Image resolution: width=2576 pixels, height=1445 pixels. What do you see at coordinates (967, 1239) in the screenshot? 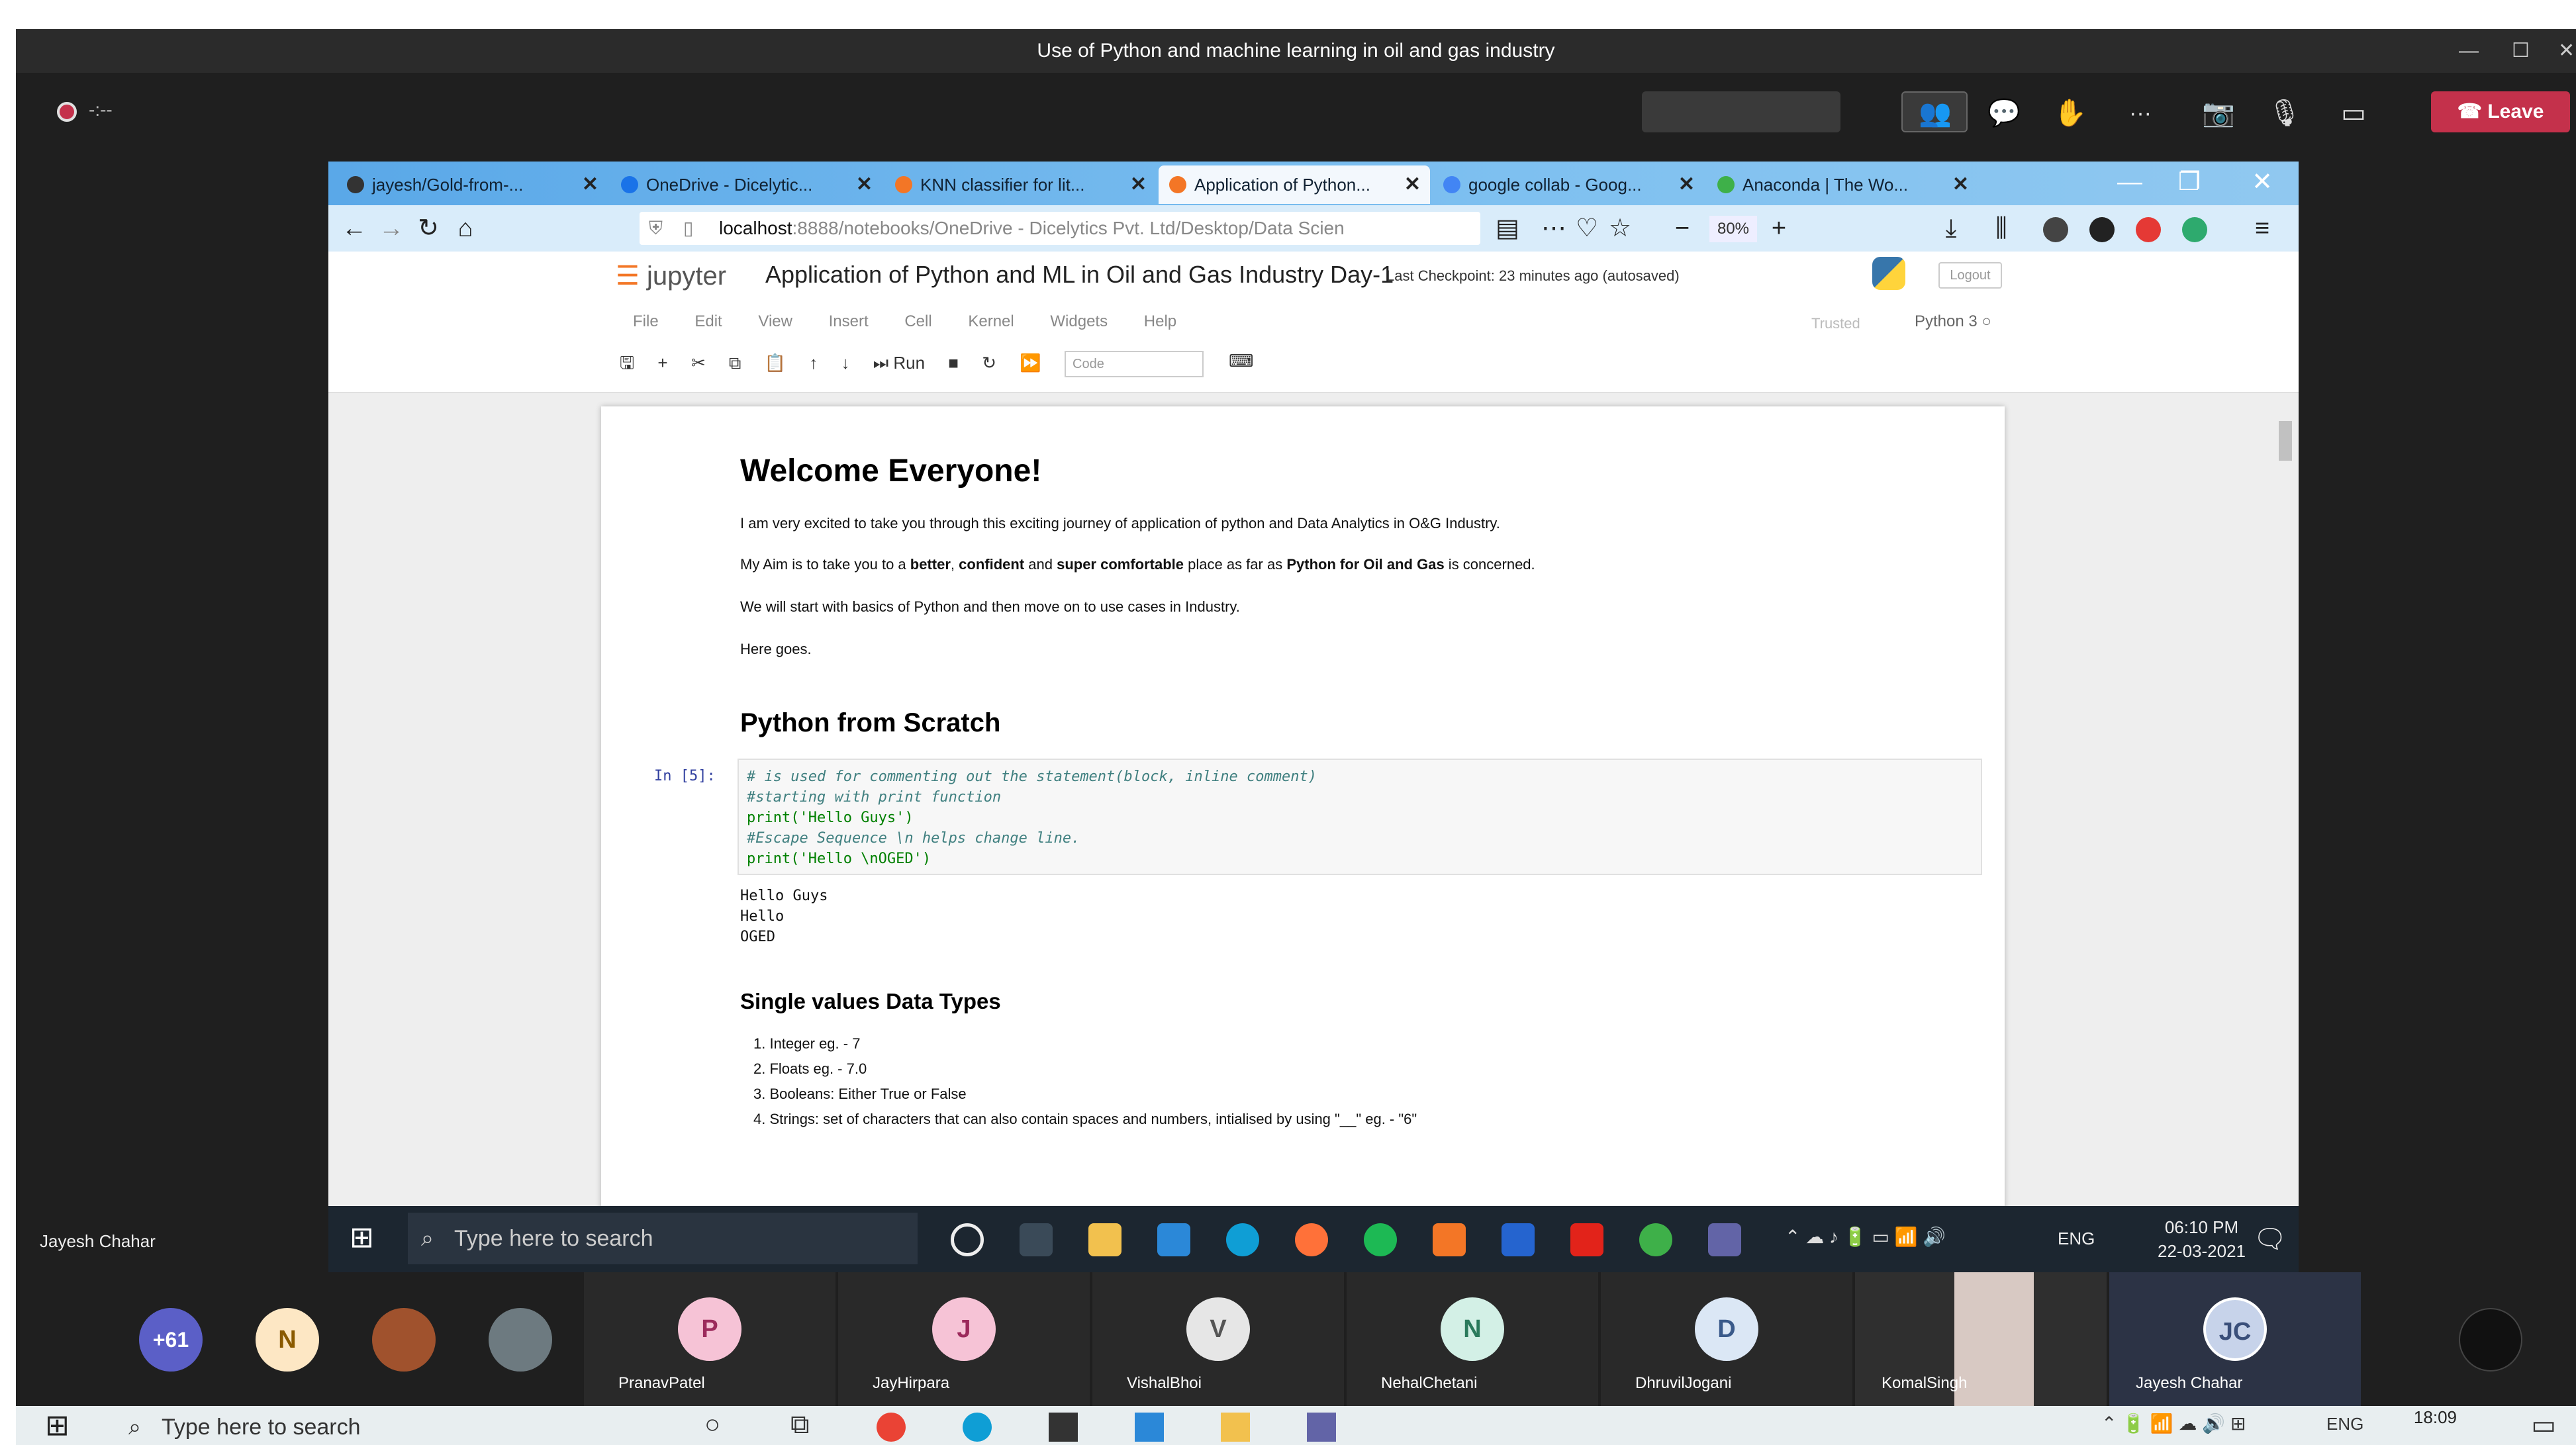
I see `cortana-icon` at bounding box center [967, 1239].